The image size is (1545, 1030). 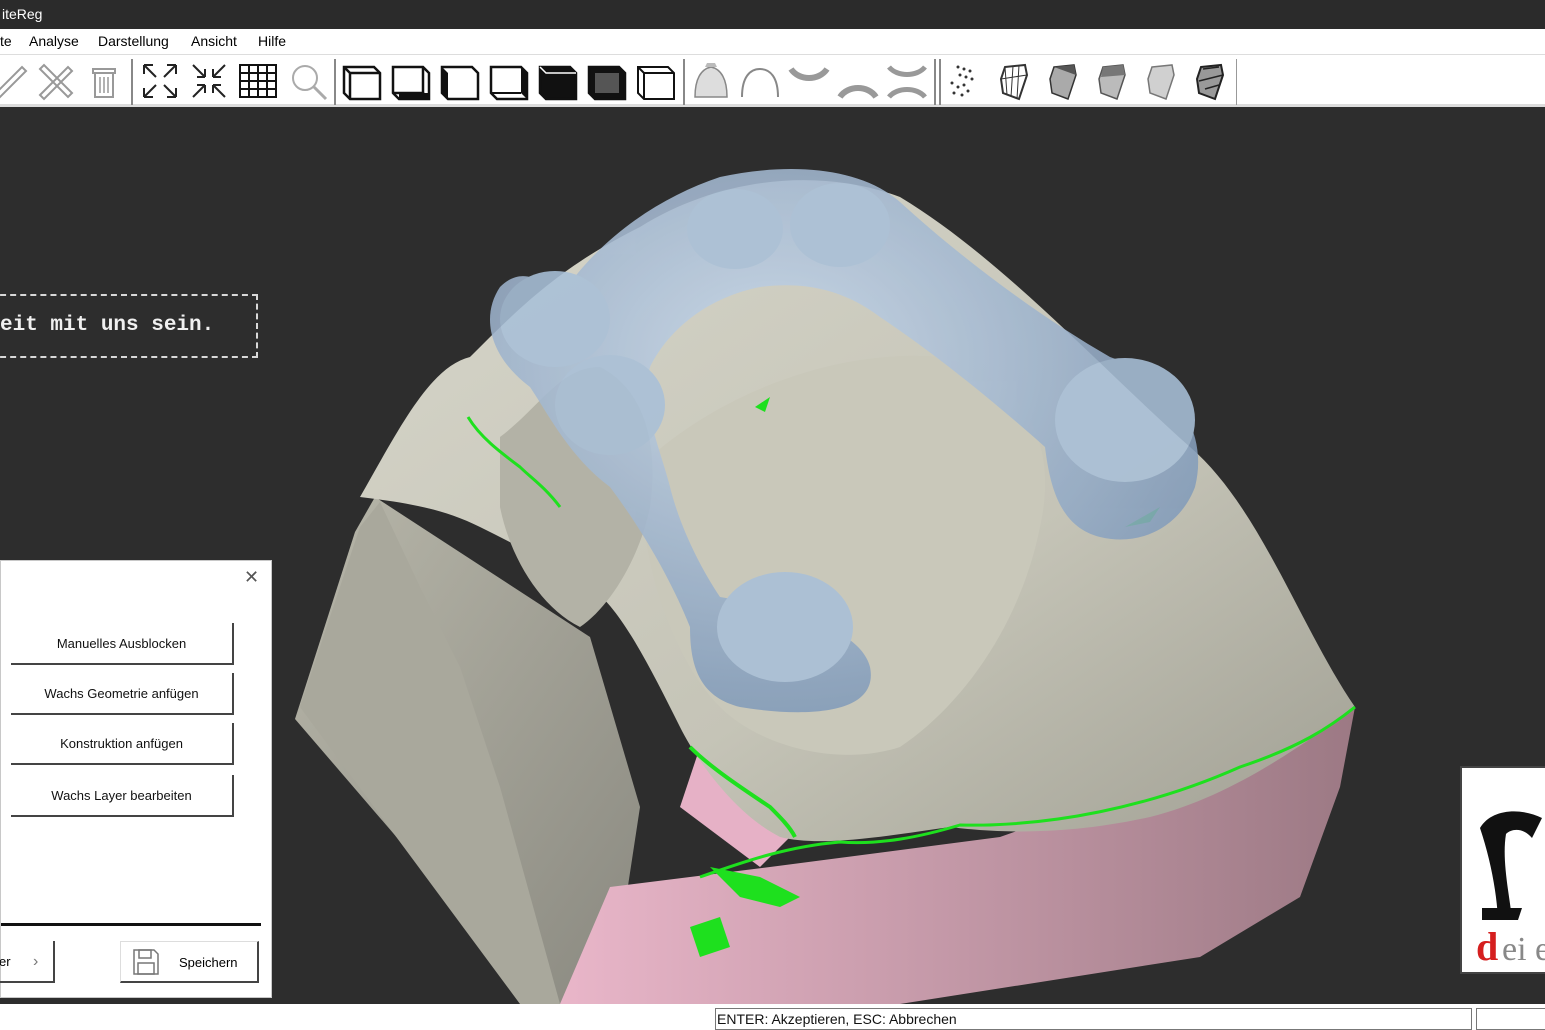 What do you see at coordinates (252, 577) in the screenshot?
I see `close-icon: ✕` at bounding box center [252, 577].